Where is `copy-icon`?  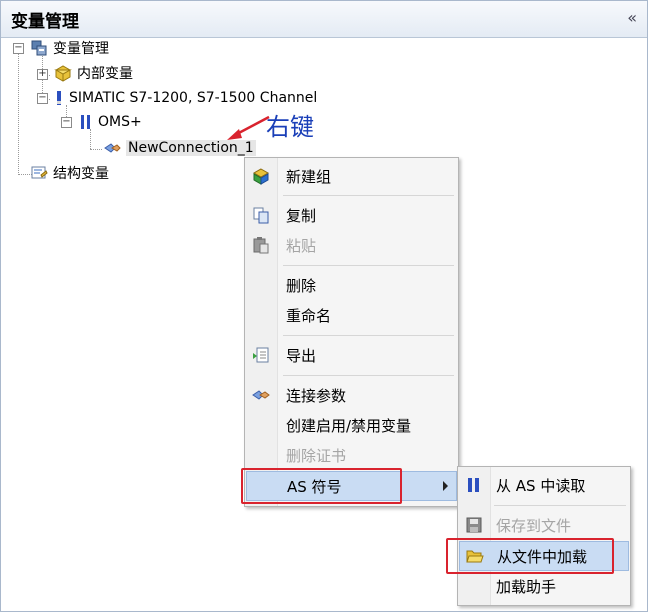 copy-icon is located at coordinates (261, 215).